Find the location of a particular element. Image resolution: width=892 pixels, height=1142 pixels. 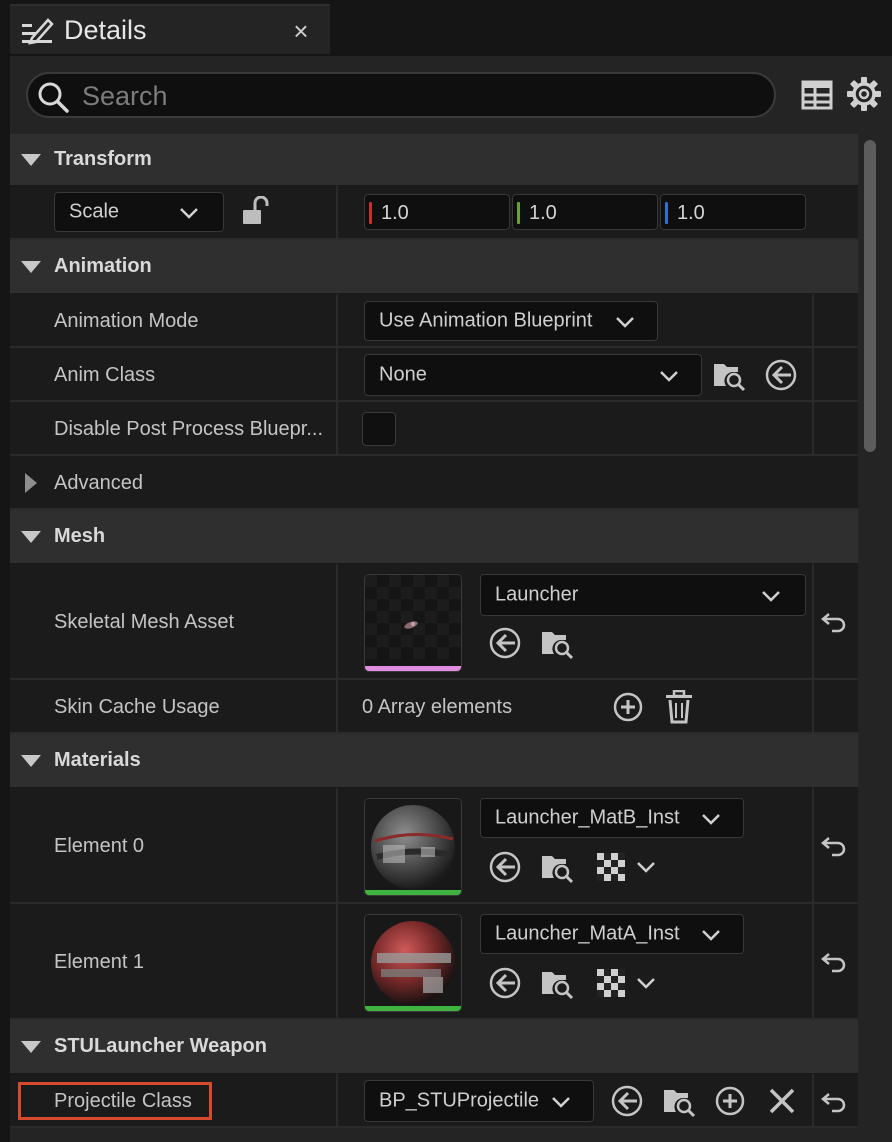

search-input is located at coordinates (422, 96).